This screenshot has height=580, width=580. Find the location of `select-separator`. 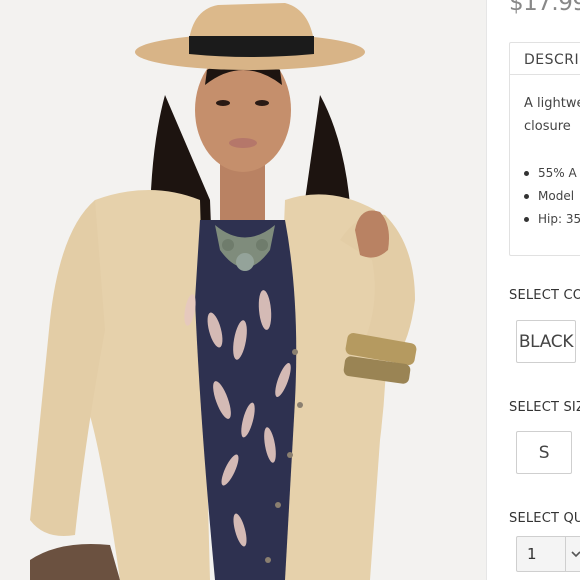

select-separator is located at coordinates (565, 554).